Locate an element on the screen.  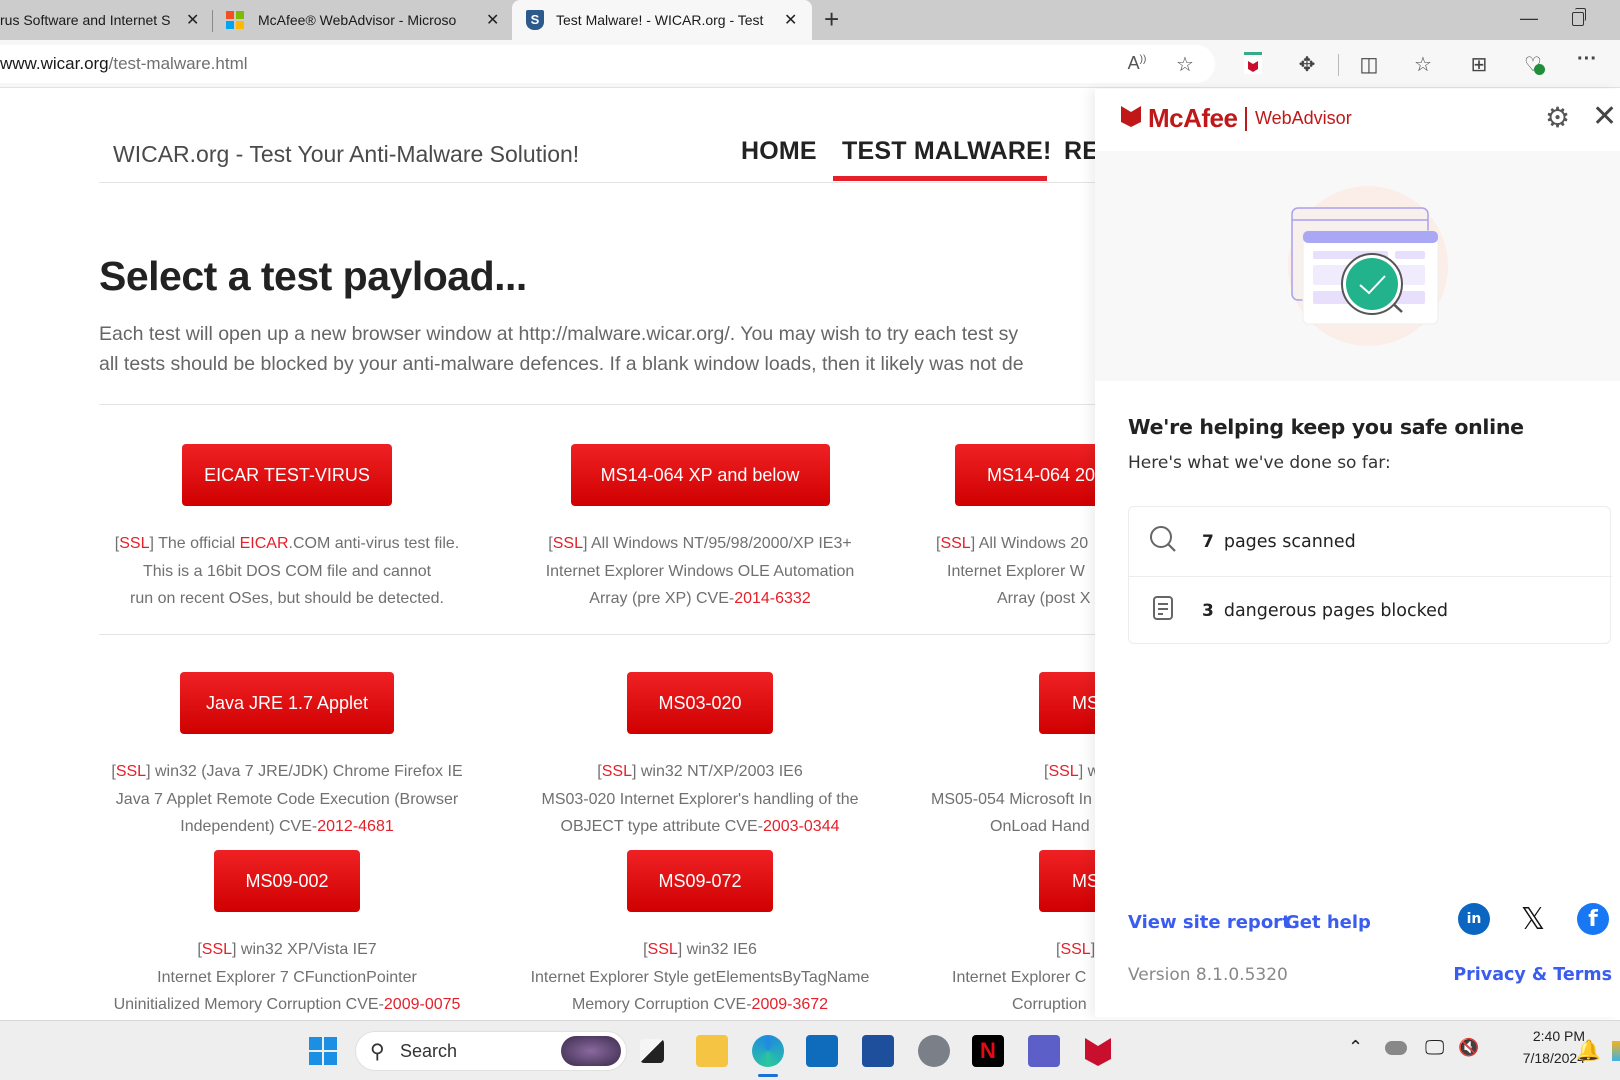
favorites-list-icon: ☆ is located at coordinates (1423, 64).